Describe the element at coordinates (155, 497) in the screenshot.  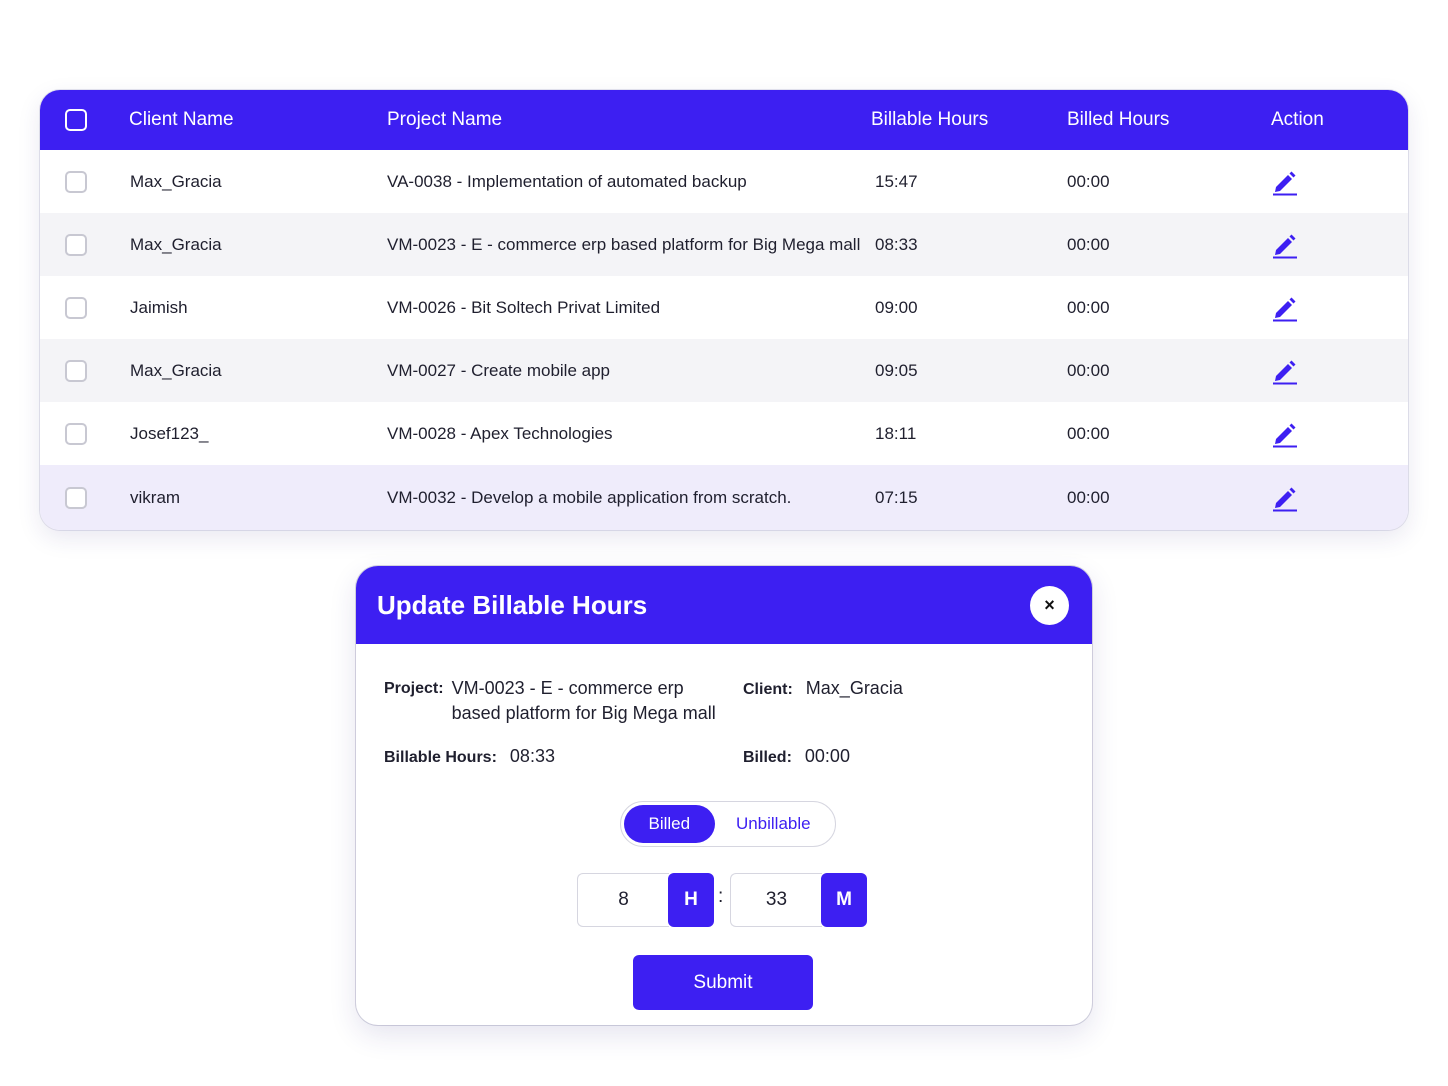
I see `row-client-name: vikram` at that location.